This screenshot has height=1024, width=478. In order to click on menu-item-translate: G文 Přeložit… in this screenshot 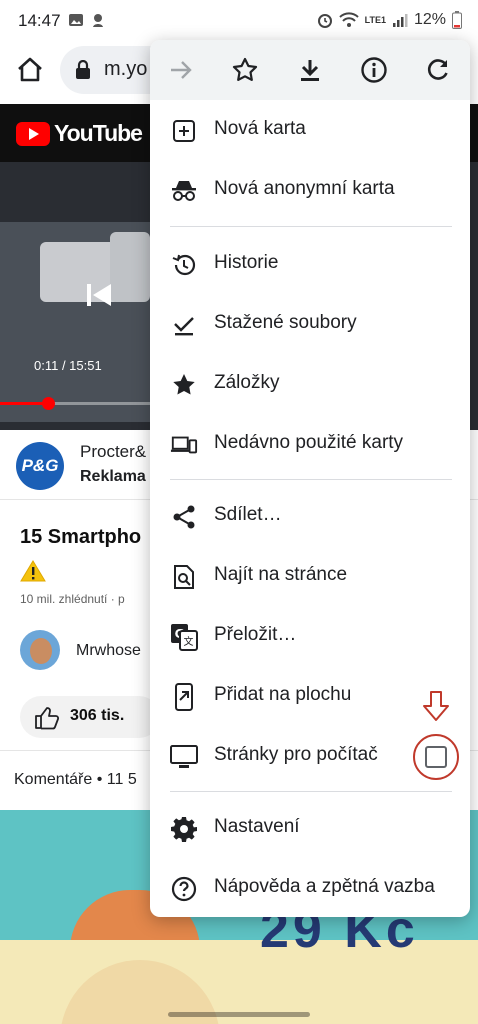, I will do `click(310, 636)`.